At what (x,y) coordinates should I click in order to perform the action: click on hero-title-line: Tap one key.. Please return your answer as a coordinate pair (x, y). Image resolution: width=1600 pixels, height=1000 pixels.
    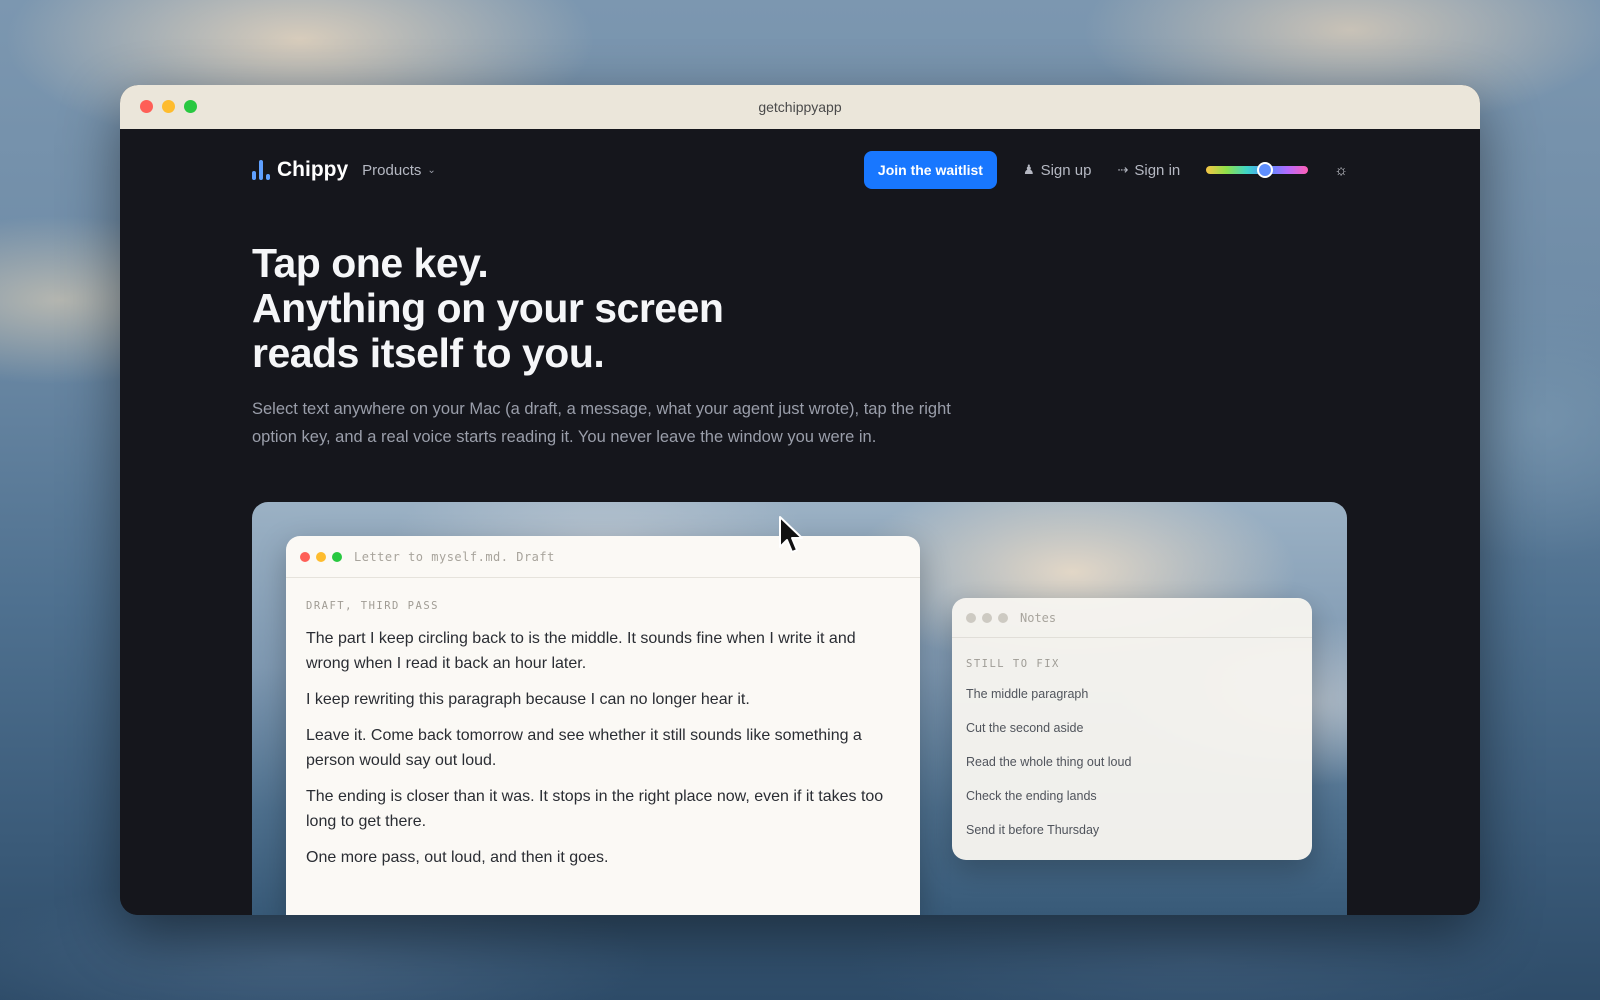
    Looking at the image, I should click on (370, 263).